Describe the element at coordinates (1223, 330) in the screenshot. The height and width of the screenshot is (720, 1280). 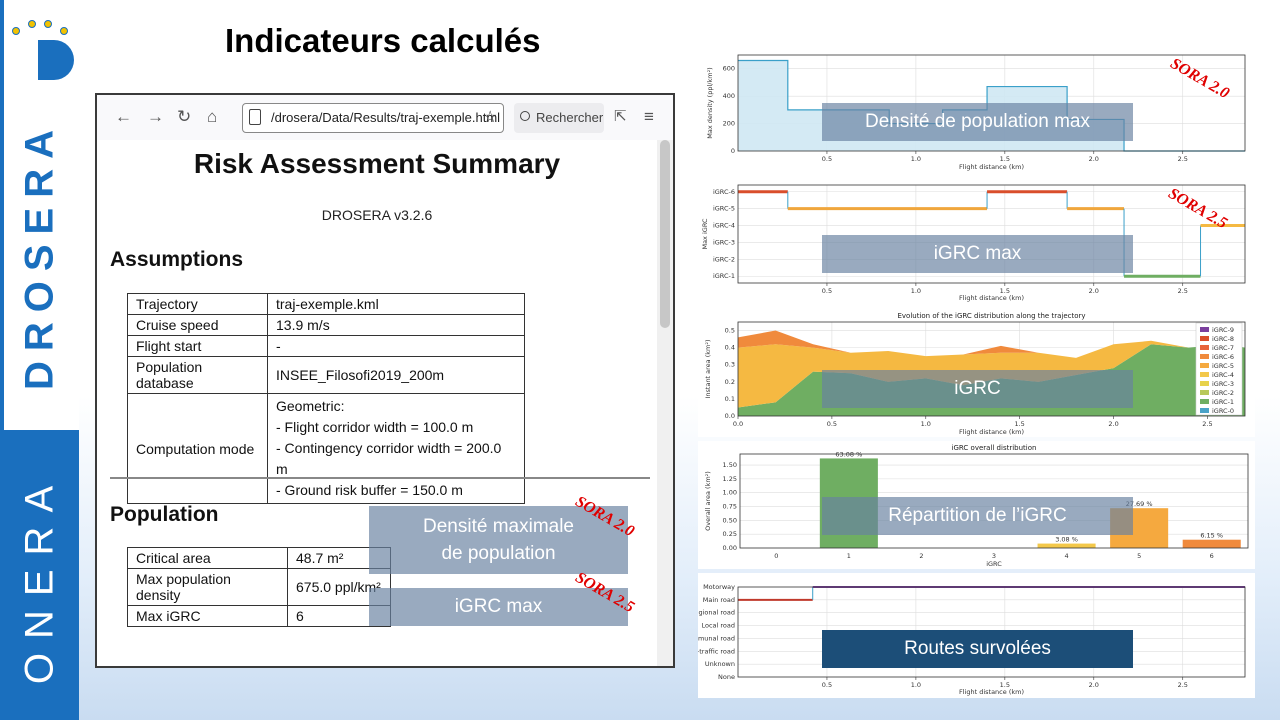
I see `legend-label: iGRC-9` at that location.